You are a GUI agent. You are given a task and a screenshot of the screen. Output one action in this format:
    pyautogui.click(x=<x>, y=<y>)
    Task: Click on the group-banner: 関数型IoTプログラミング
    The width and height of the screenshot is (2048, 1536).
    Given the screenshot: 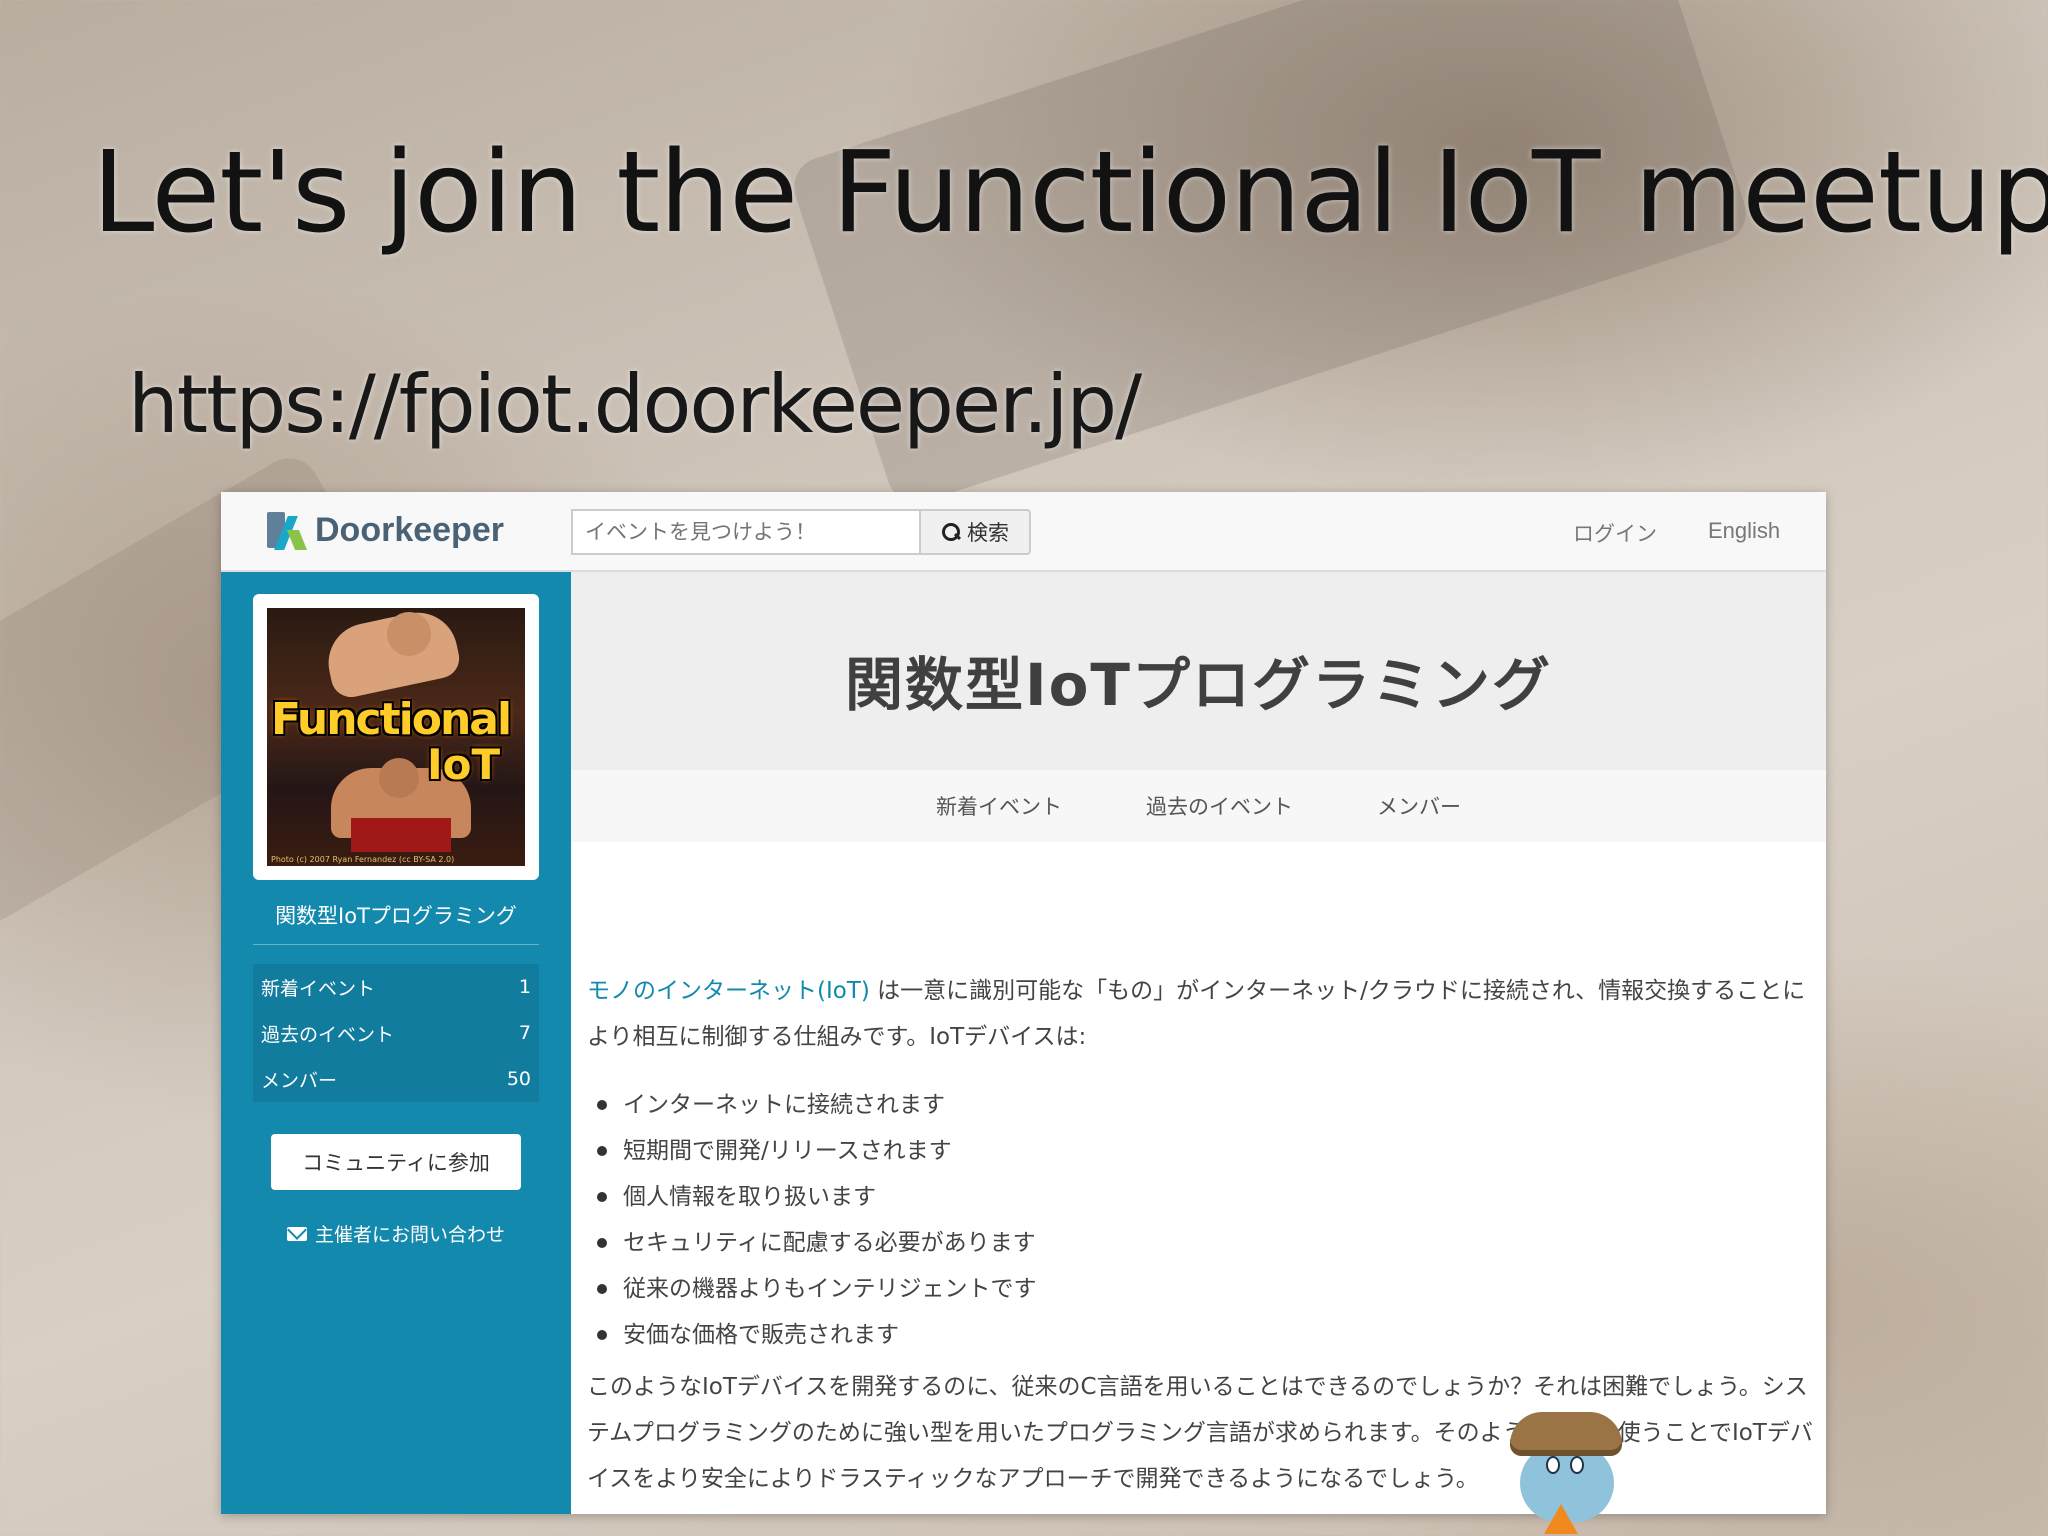 What is the action you would take?
    pyautogui.click(x=1198, y=671)
    